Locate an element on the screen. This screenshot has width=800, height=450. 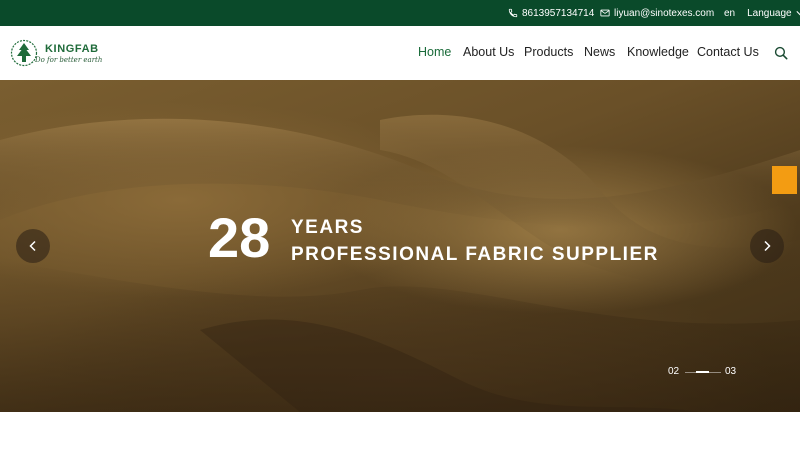
nav-products: Products is located at coordinates (548, 52).